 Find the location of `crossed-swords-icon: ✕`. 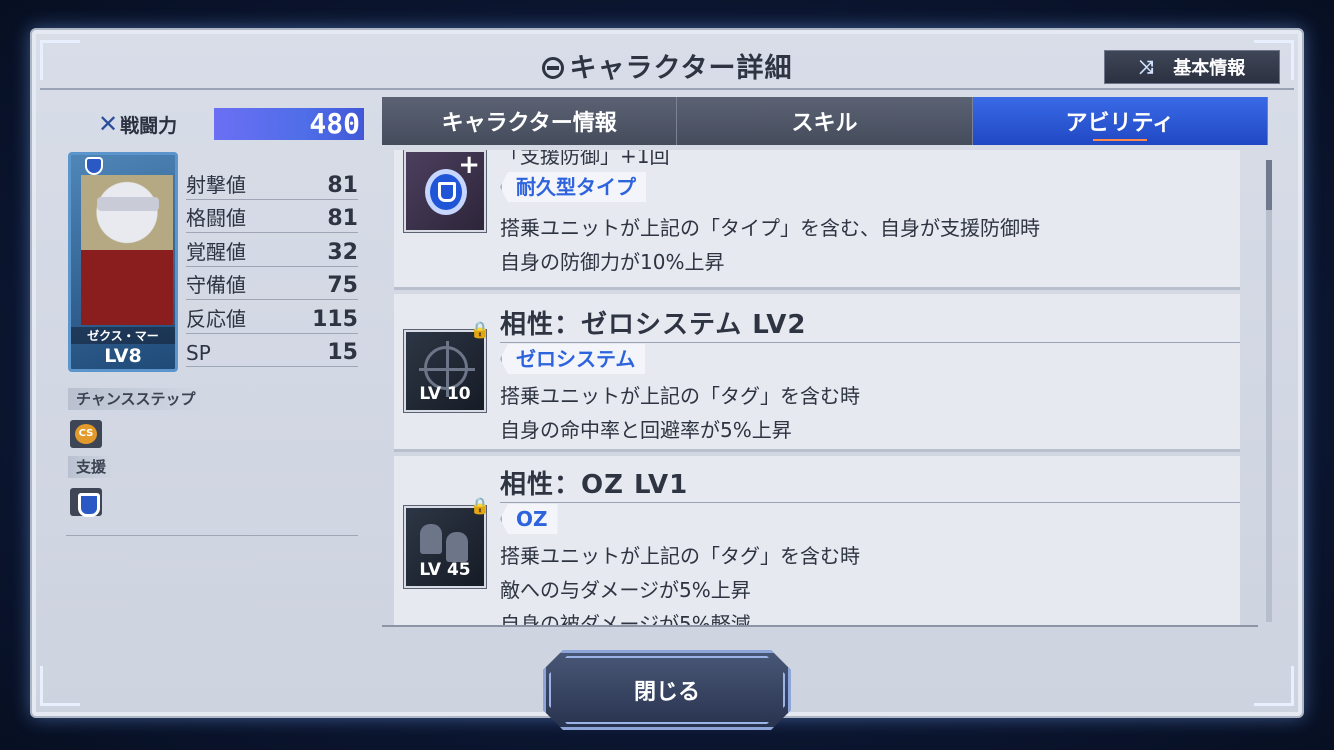

crossed-swords-icon: ✕ is located at coordinates (108, 124).